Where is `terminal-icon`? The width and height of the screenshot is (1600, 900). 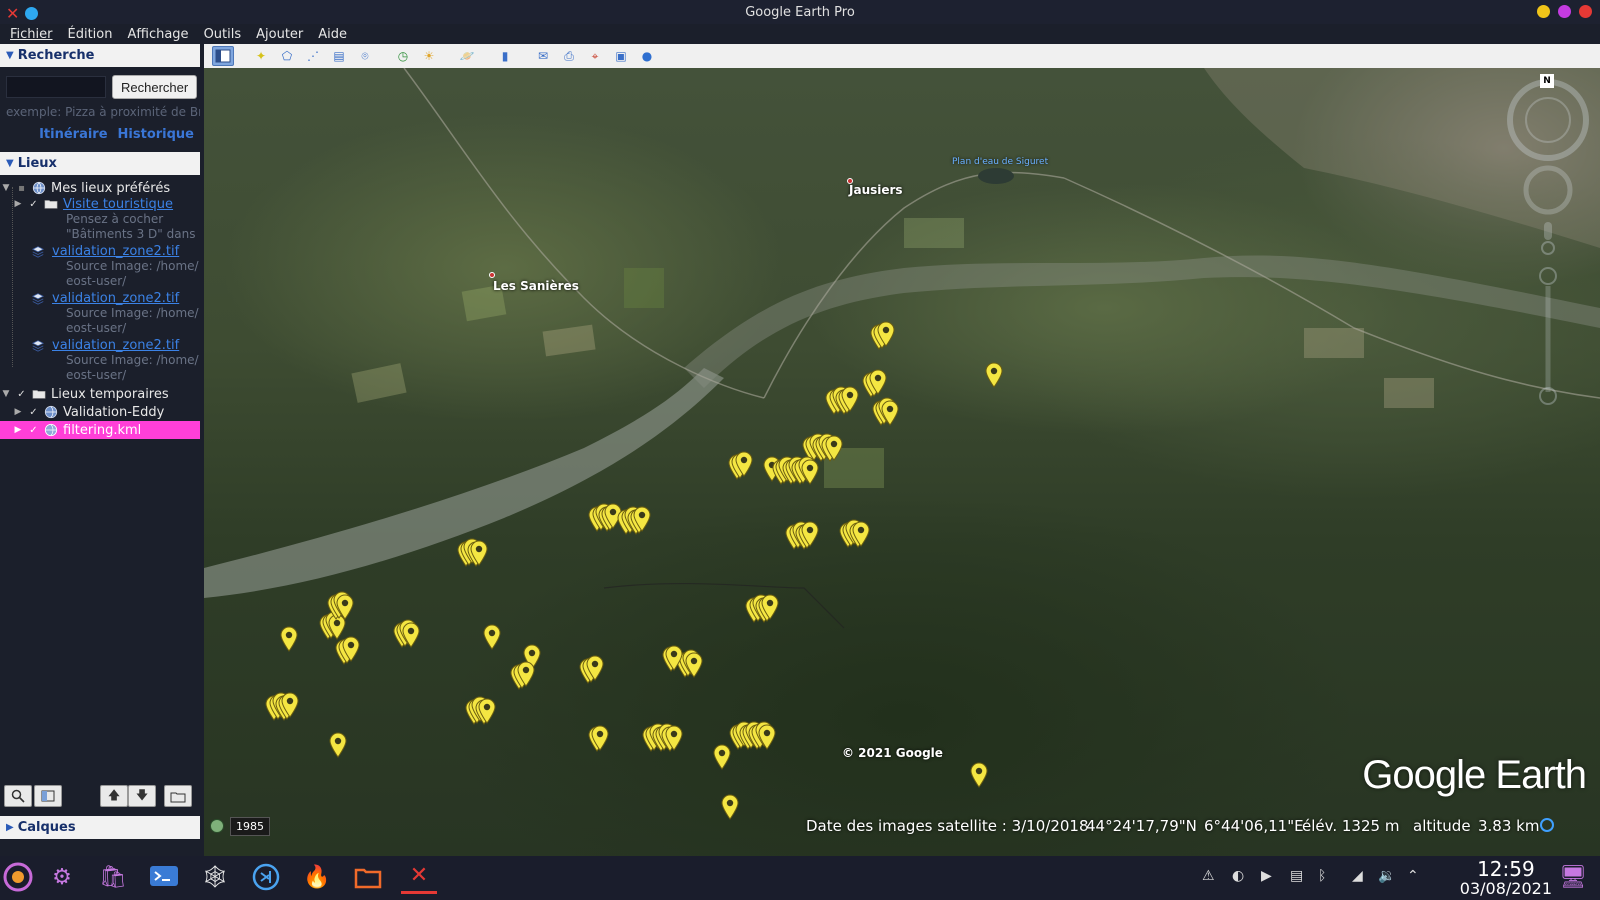
terminal-icon is located at coordinates (164, 877).